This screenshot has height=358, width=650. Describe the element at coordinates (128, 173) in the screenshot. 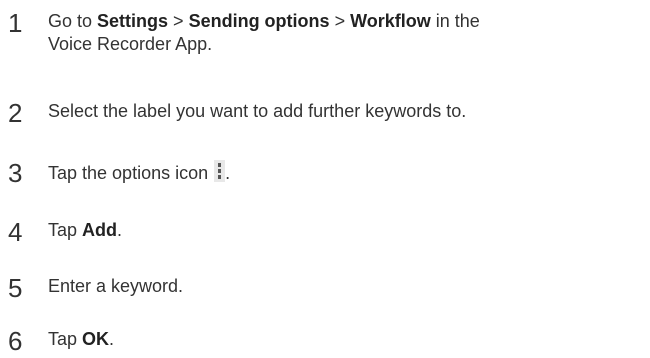

I see `step-text-segment: Tap the options icon` at that location.